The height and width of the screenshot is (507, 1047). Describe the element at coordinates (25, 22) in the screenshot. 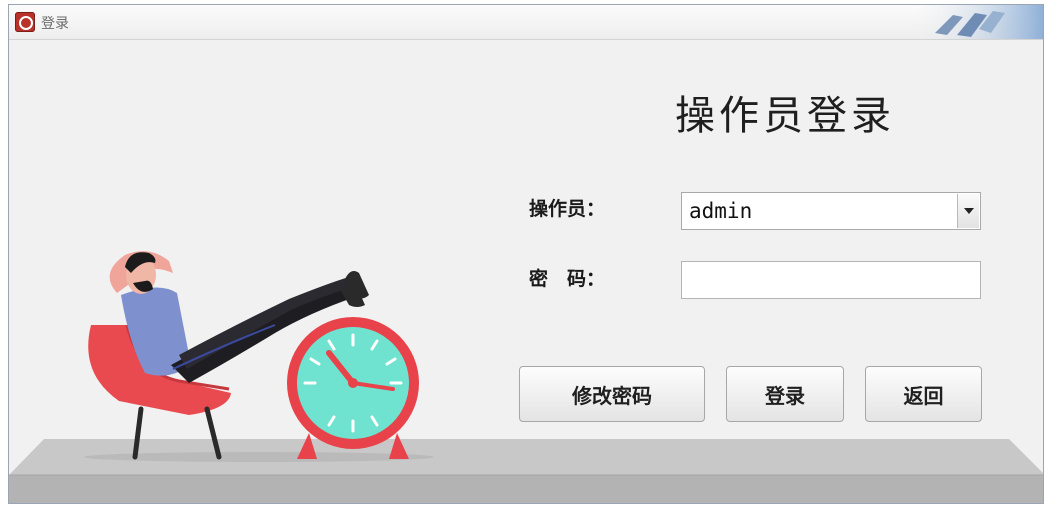

I see `app-logo-icon` at that location.